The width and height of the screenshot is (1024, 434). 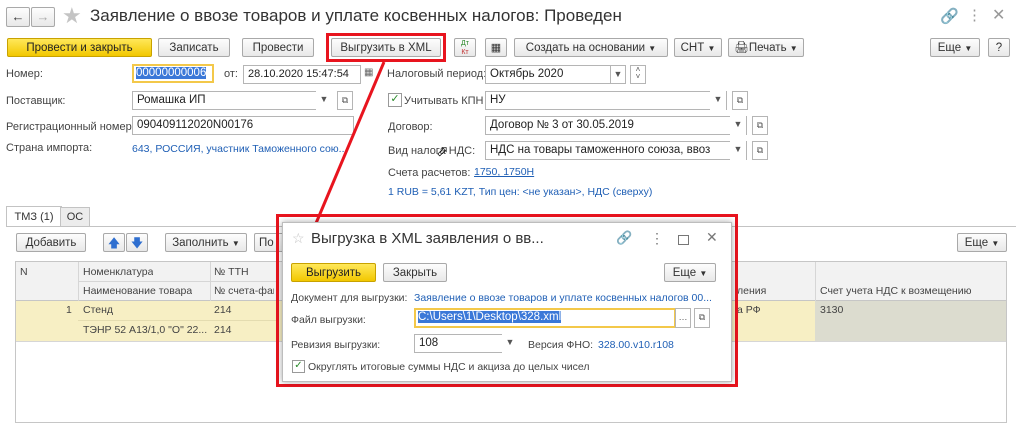 I want to click on dialog-close-button: Закрыть, so click(x=415, y=272).